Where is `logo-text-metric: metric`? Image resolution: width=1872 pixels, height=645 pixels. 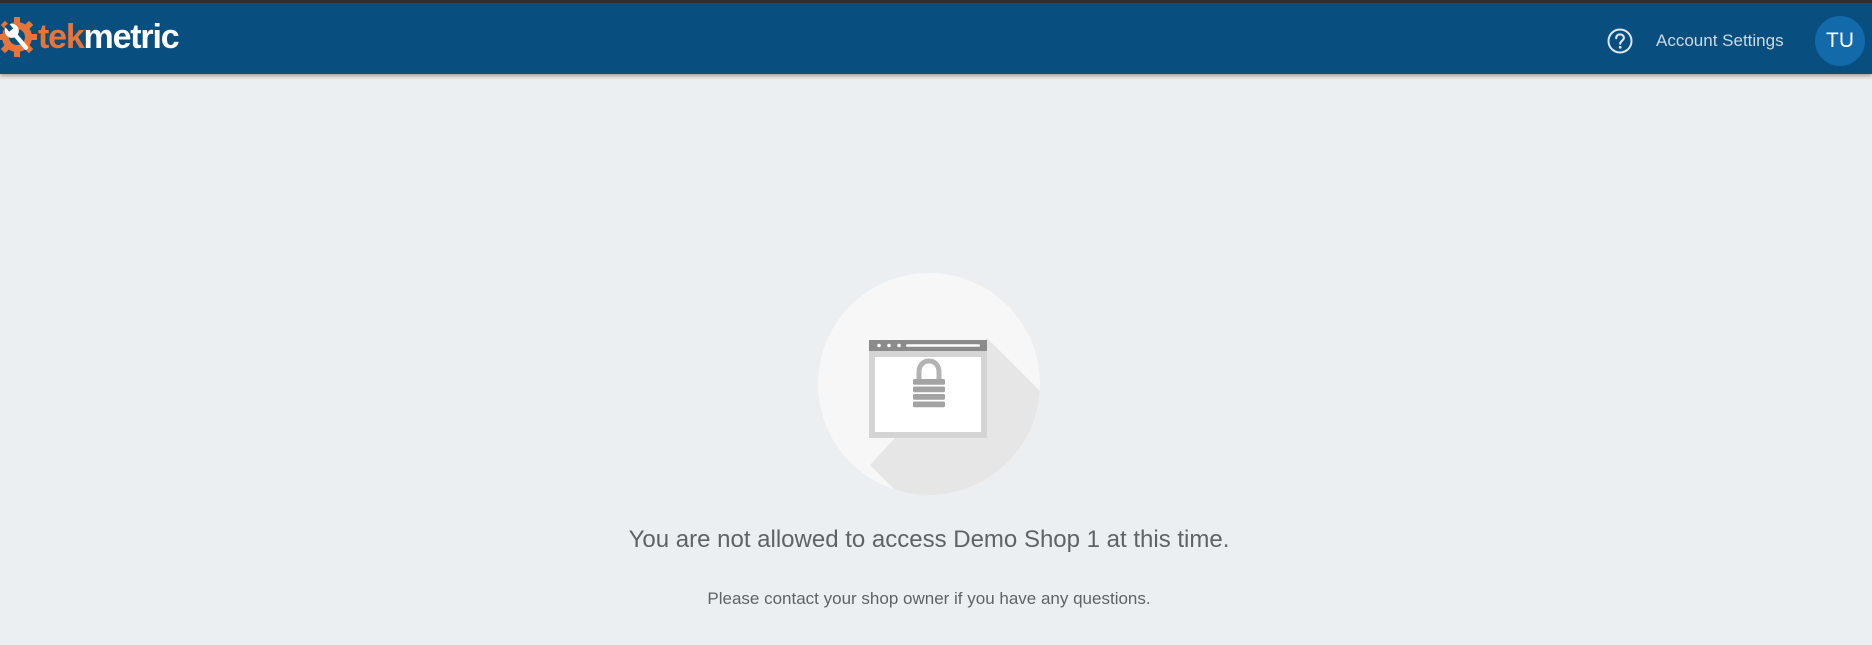 logo-text-metric: metric is located at coordinates (131, 37).